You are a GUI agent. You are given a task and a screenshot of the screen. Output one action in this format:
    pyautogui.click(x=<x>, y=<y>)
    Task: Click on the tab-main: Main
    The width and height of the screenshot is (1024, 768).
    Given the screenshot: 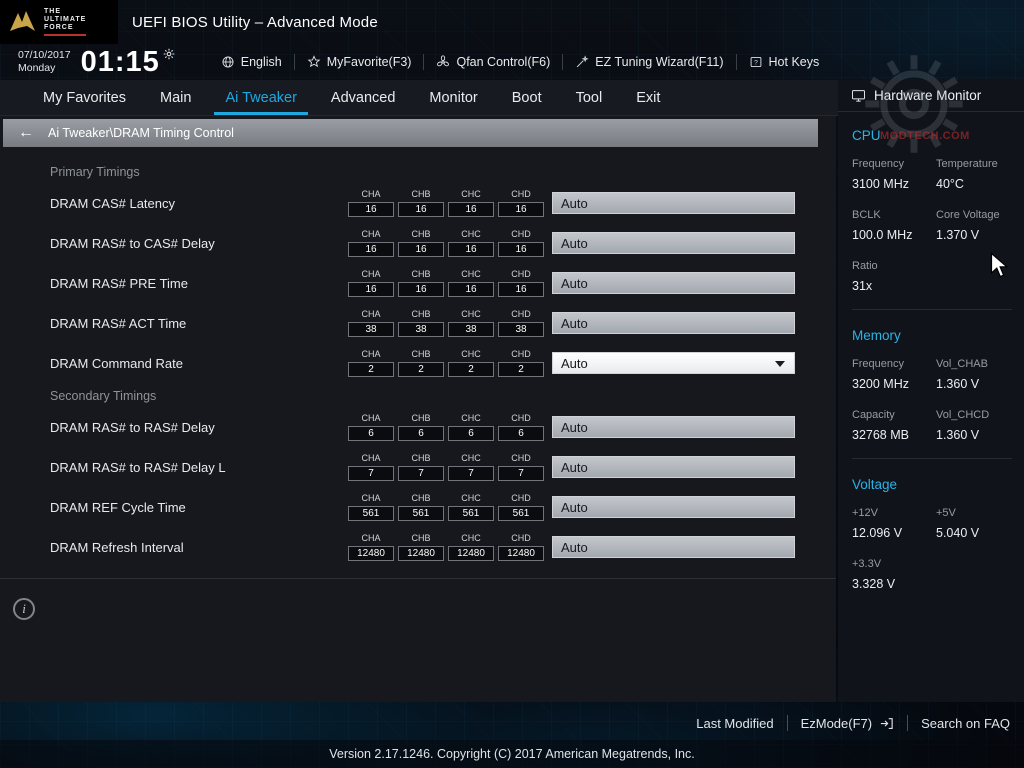 What is the action you would take?
    pyautogui.click(x=175, y=97)
    